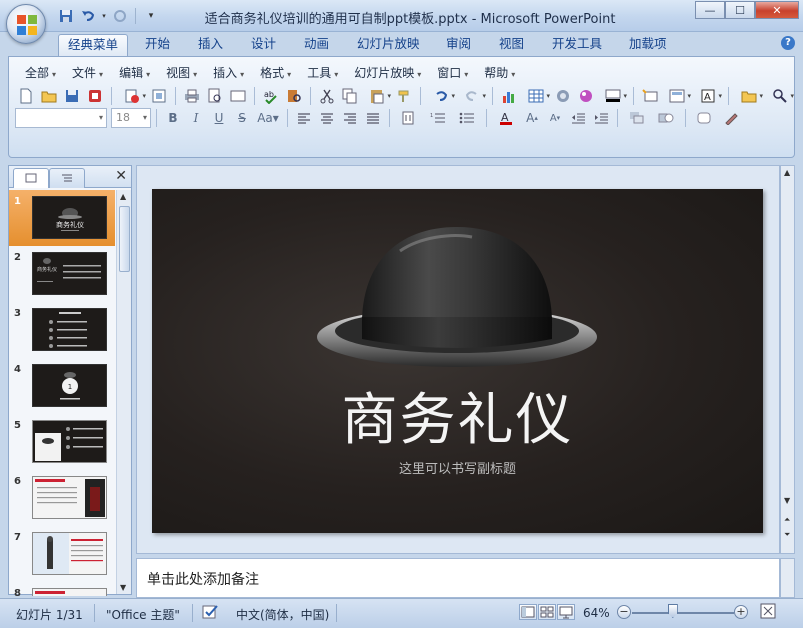  I want to click on slide-scrollbar: ▲ ▼ ⏶ ⏷, so click(787, 359).